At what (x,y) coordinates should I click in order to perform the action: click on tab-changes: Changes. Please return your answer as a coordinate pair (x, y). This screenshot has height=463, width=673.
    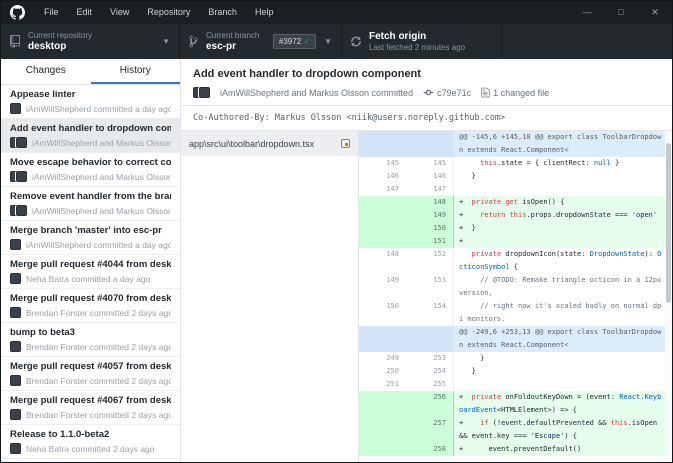
    Looking at the image, I should click on (46, 71).